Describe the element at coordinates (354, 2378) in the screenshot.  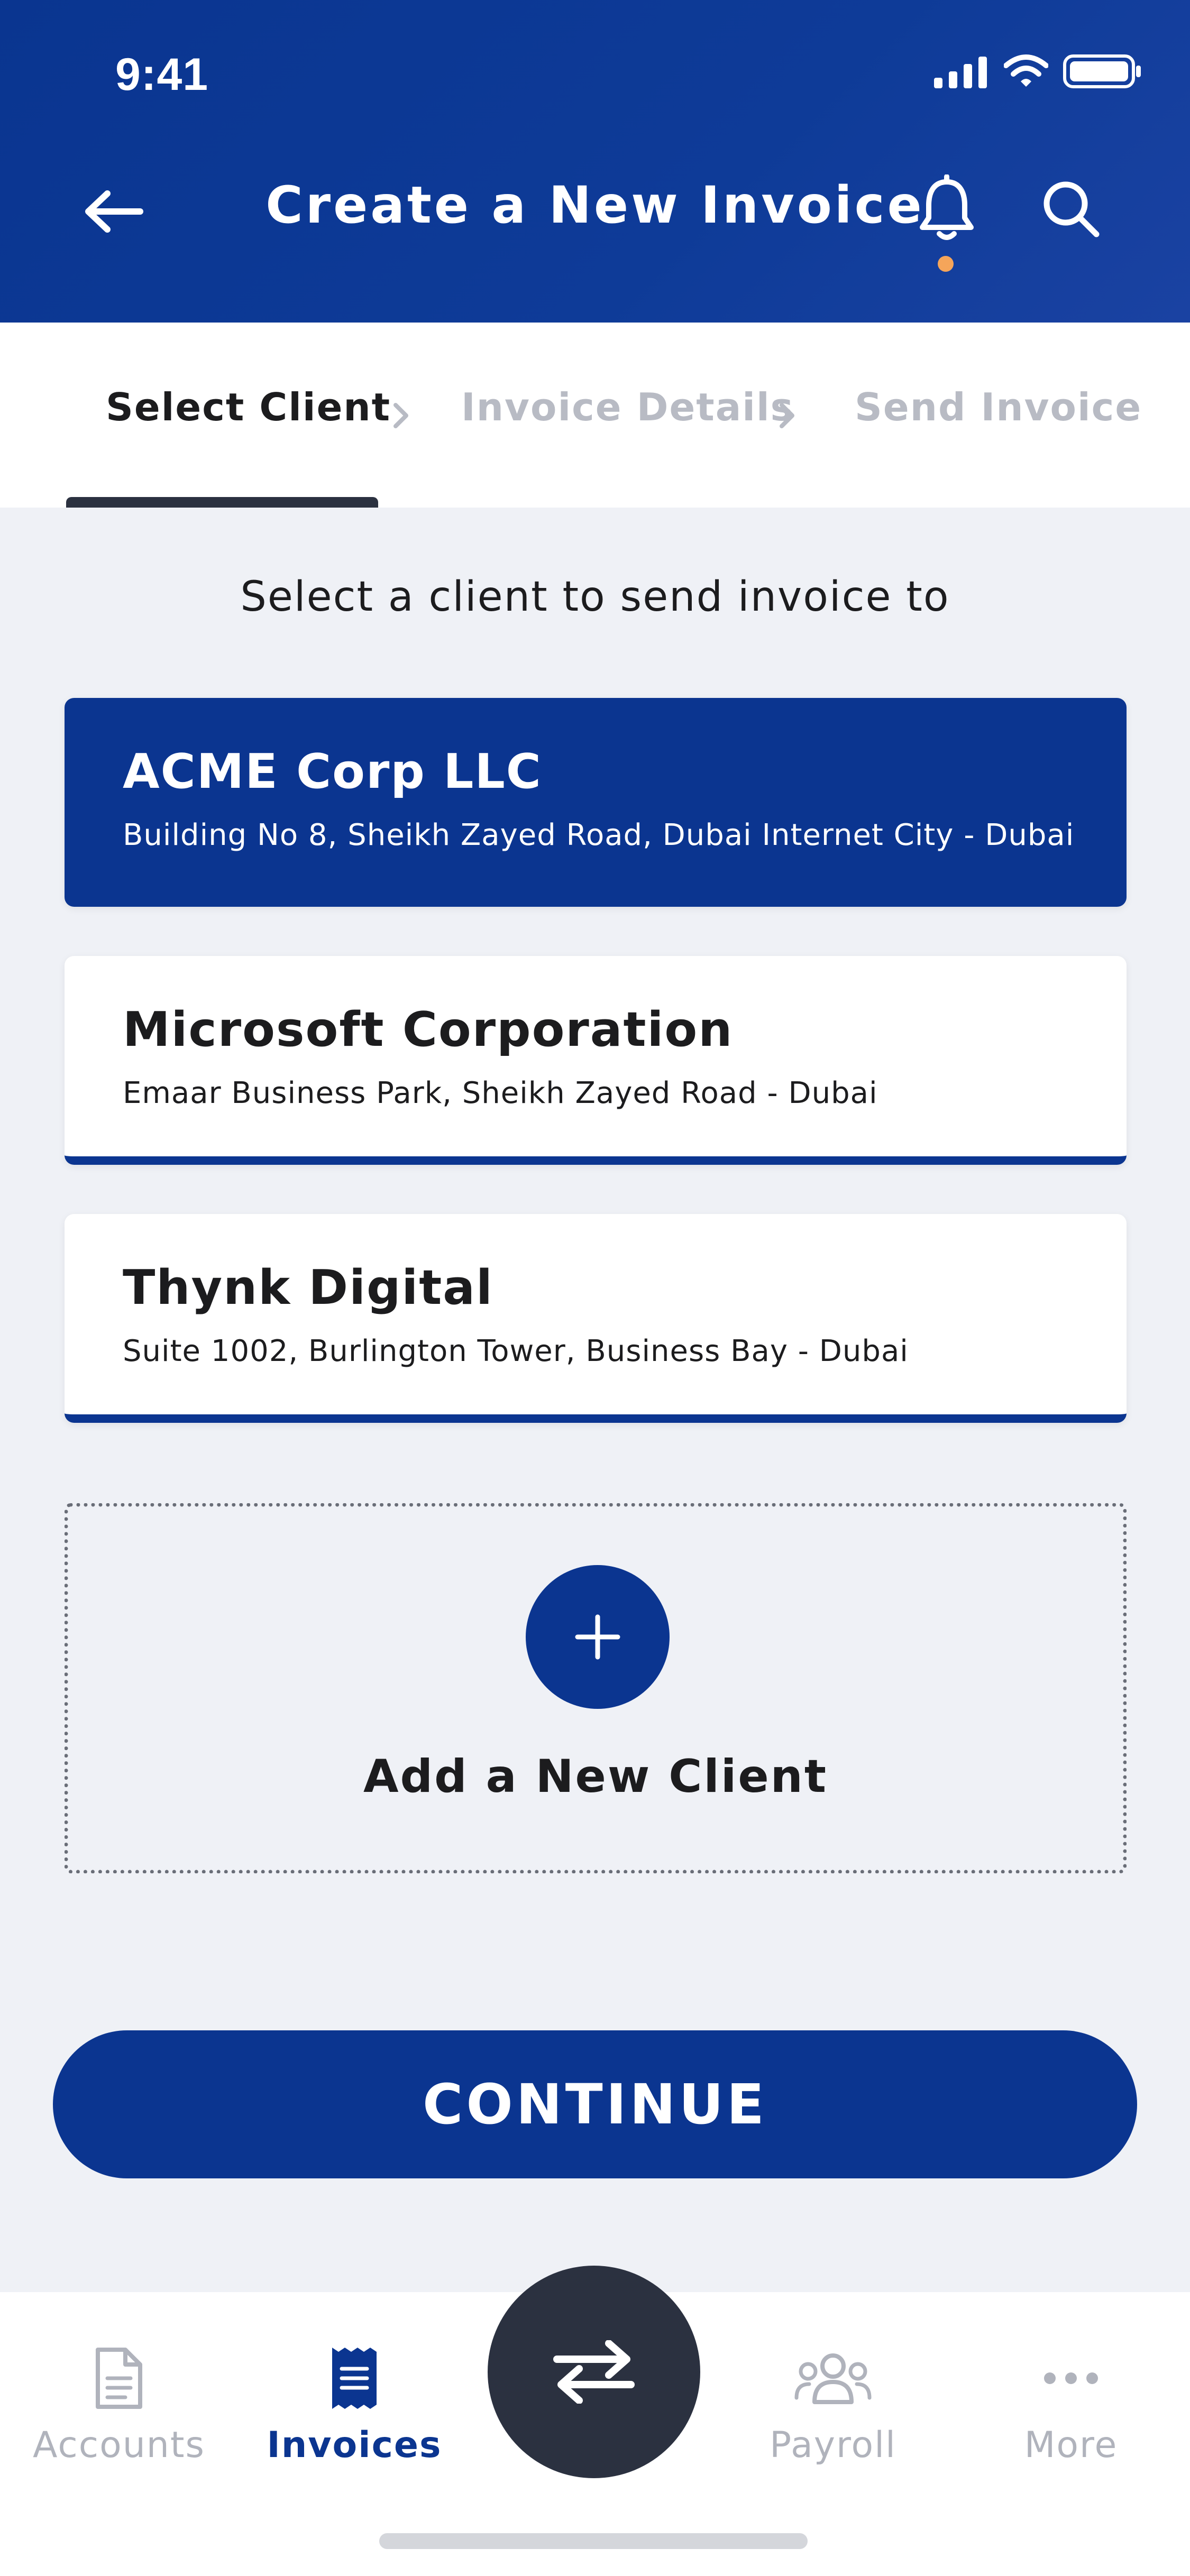
I see `receipt-icon` at that location.